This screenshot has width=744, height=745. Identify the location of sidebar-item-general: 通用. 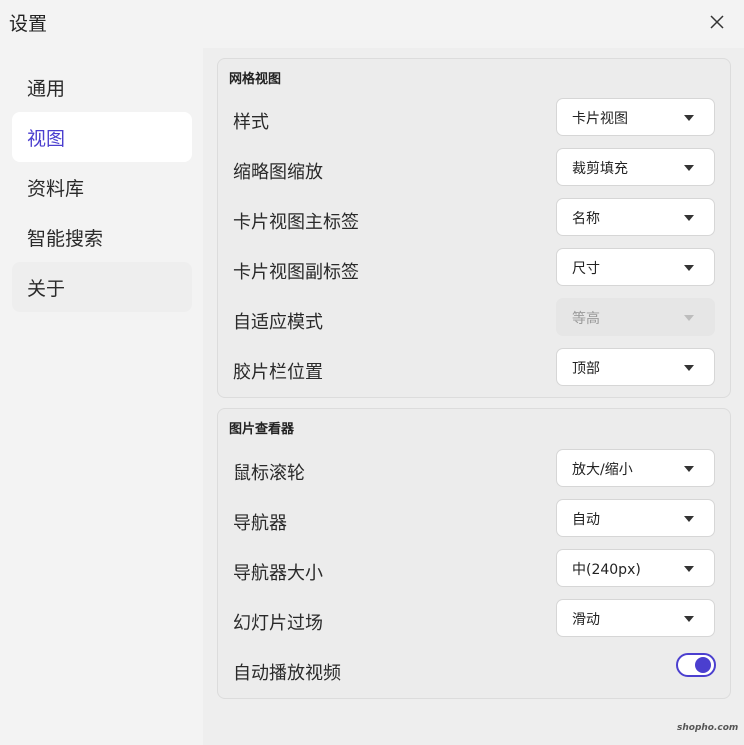
(102, 87).